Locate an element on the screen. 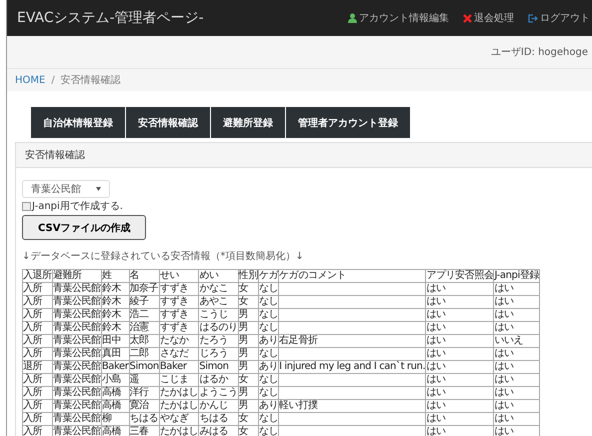 The width and height of the screenshot is (592, 436). column-header: 性別 is located at coordinates (248, 276).